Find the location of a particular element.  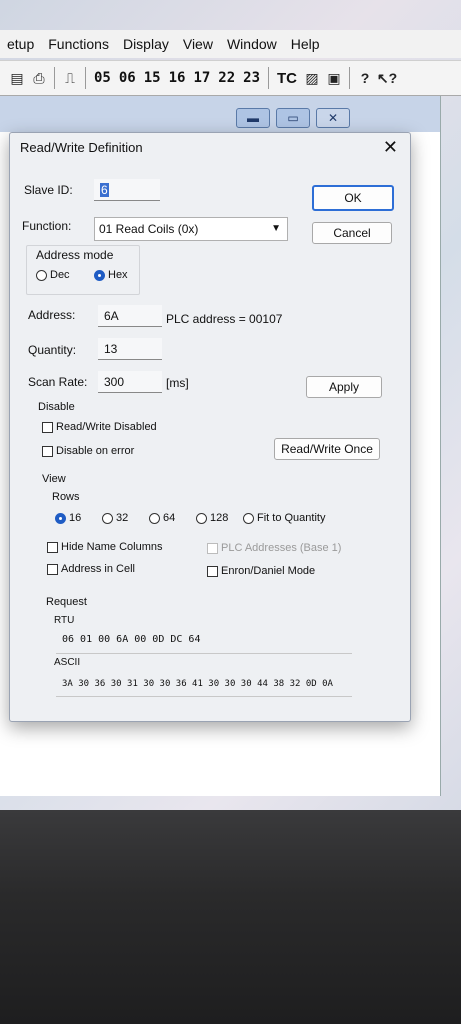

function-17-button: 17 is located at coordinates (201, 78).